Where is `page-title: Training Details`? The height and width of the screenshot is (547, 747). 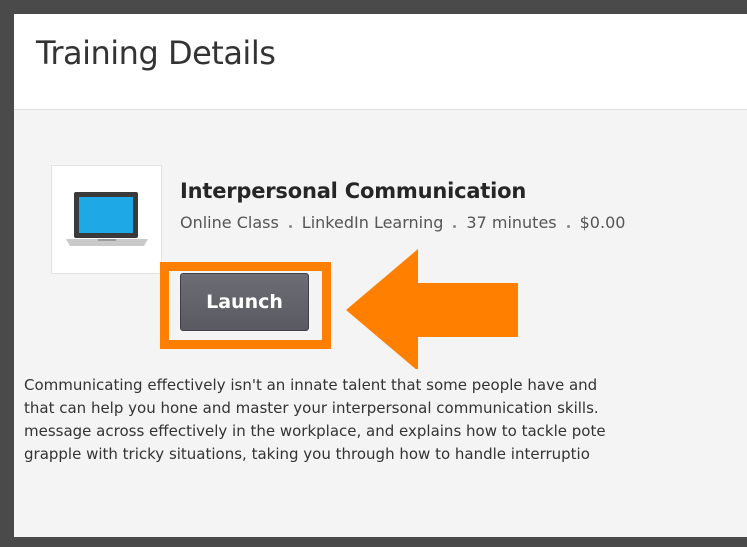
page-title: Training Details is located at coordinates (156, 53).